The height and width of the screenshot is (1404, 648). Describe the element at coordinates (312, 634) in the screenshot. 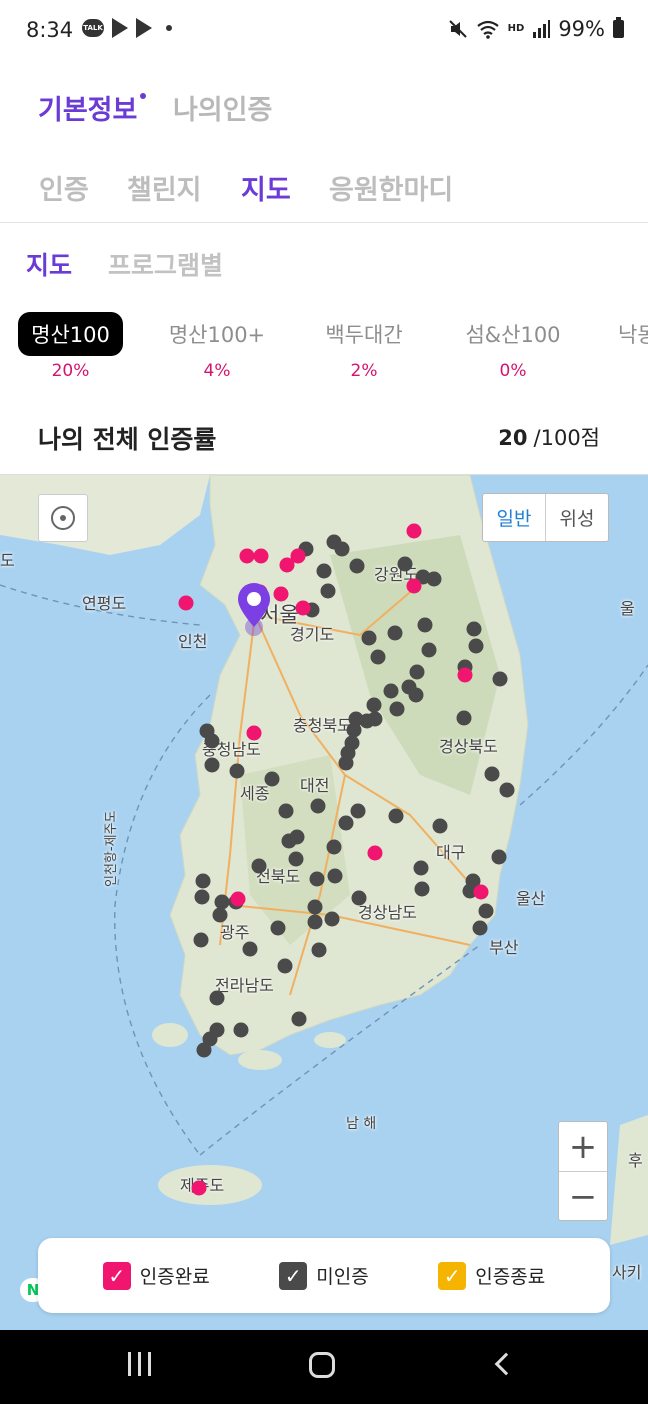

I see `map-label: 경기도` at that location.